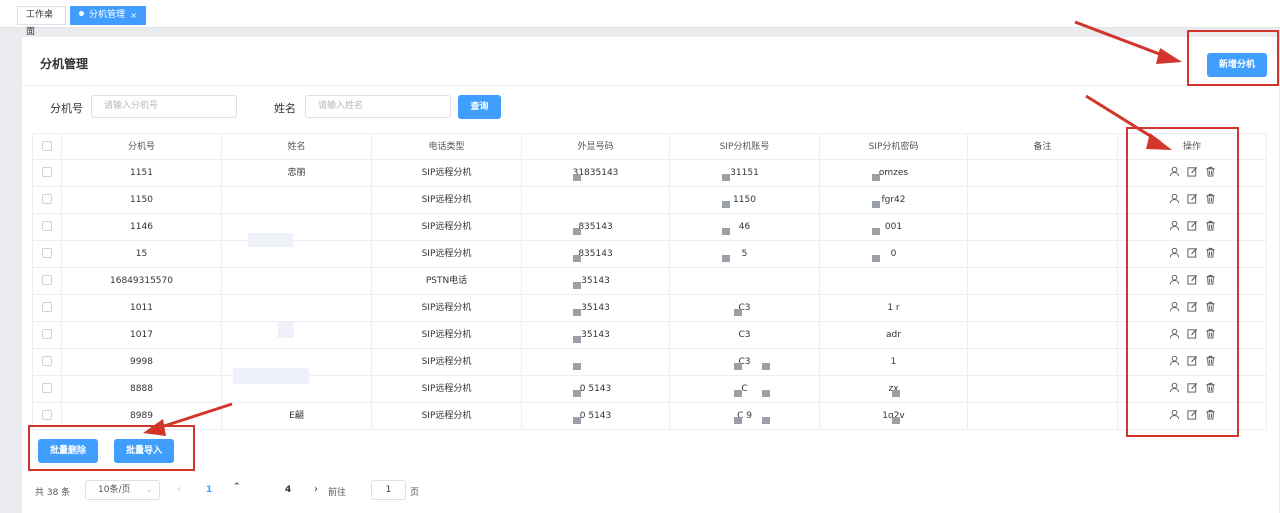  Describe the element at coordinates (378, 106) in the screenshot. I see `name-filter-input: 请输入姓名` at that location.